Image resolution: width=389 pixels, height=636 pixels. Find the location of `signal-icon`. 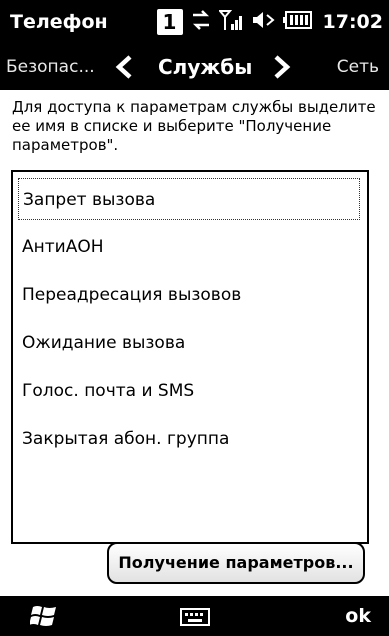

signal-icon is located at coordinates (231, 22).